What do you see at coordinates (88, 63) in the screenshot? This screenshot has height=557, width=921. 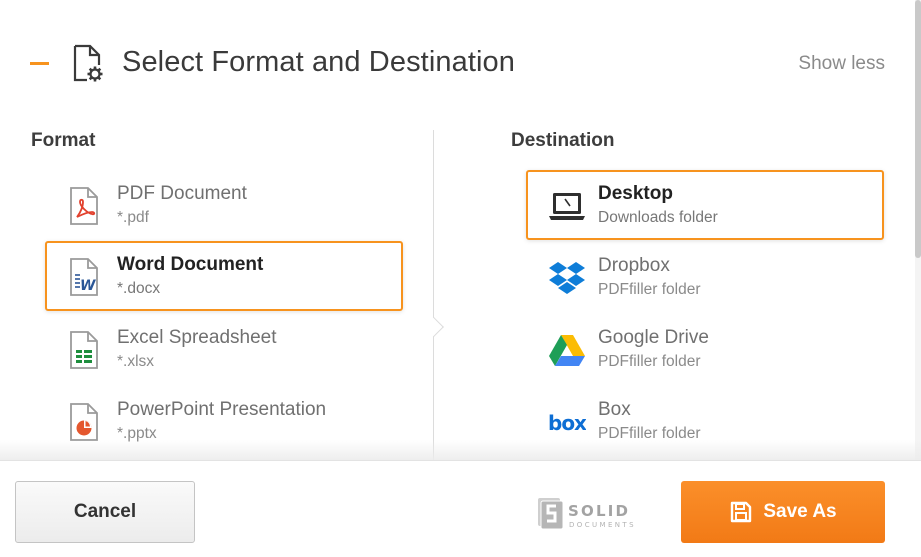 I see `document-settings-icon` at bounding box center [88, 63].